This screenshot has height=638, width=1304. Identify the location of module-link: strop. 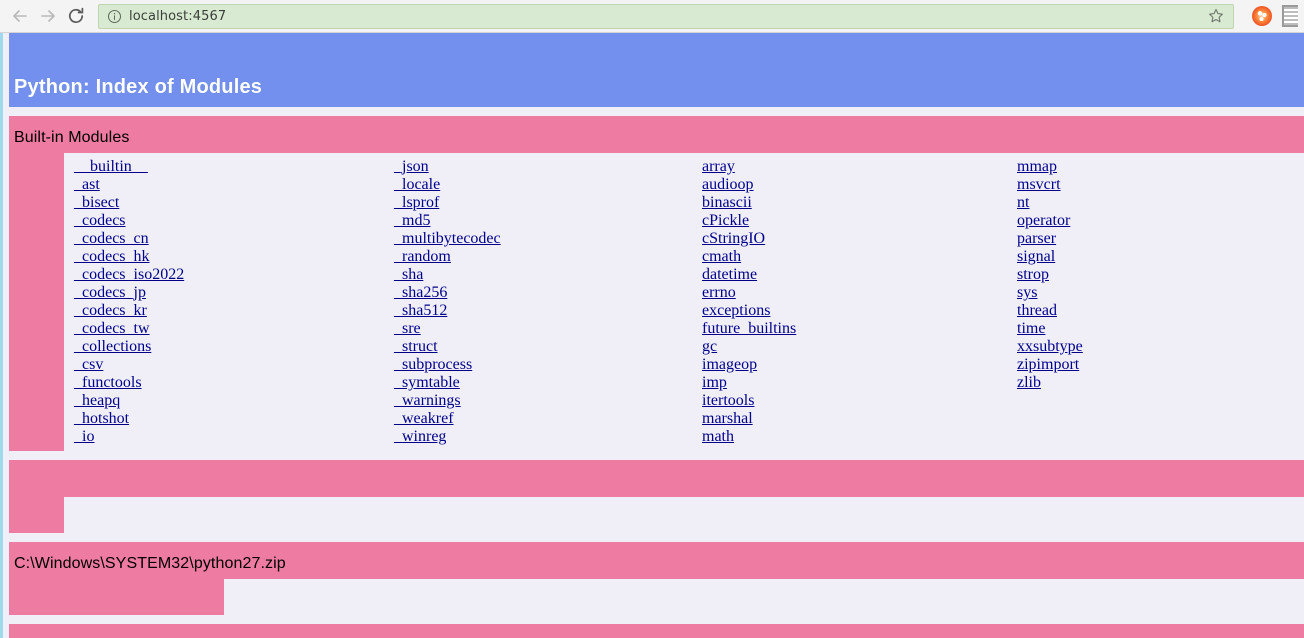
(1160, 275).